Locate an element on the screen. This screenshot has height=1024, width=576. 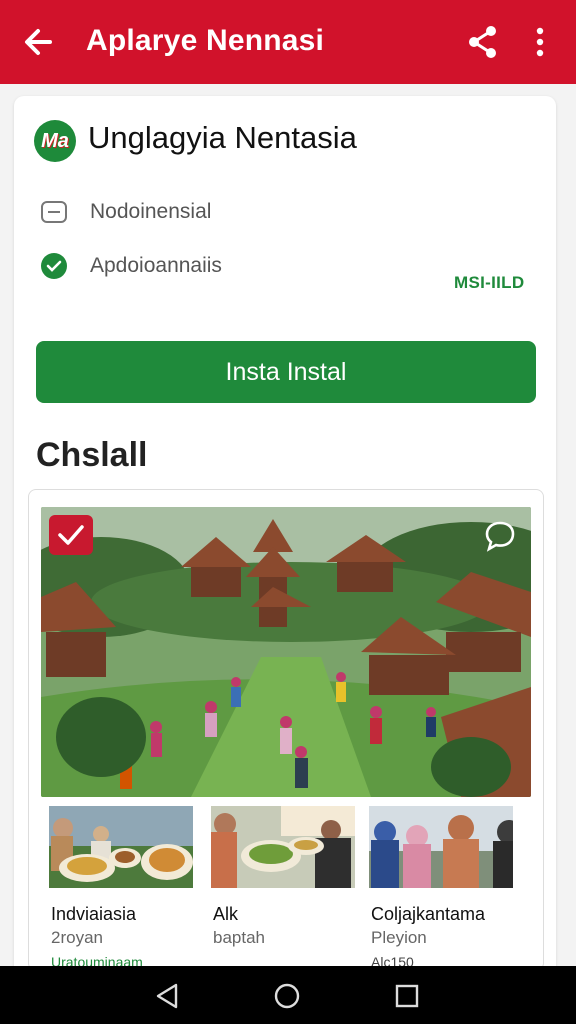
item-title: Alk is located at coordinates (226, 914).